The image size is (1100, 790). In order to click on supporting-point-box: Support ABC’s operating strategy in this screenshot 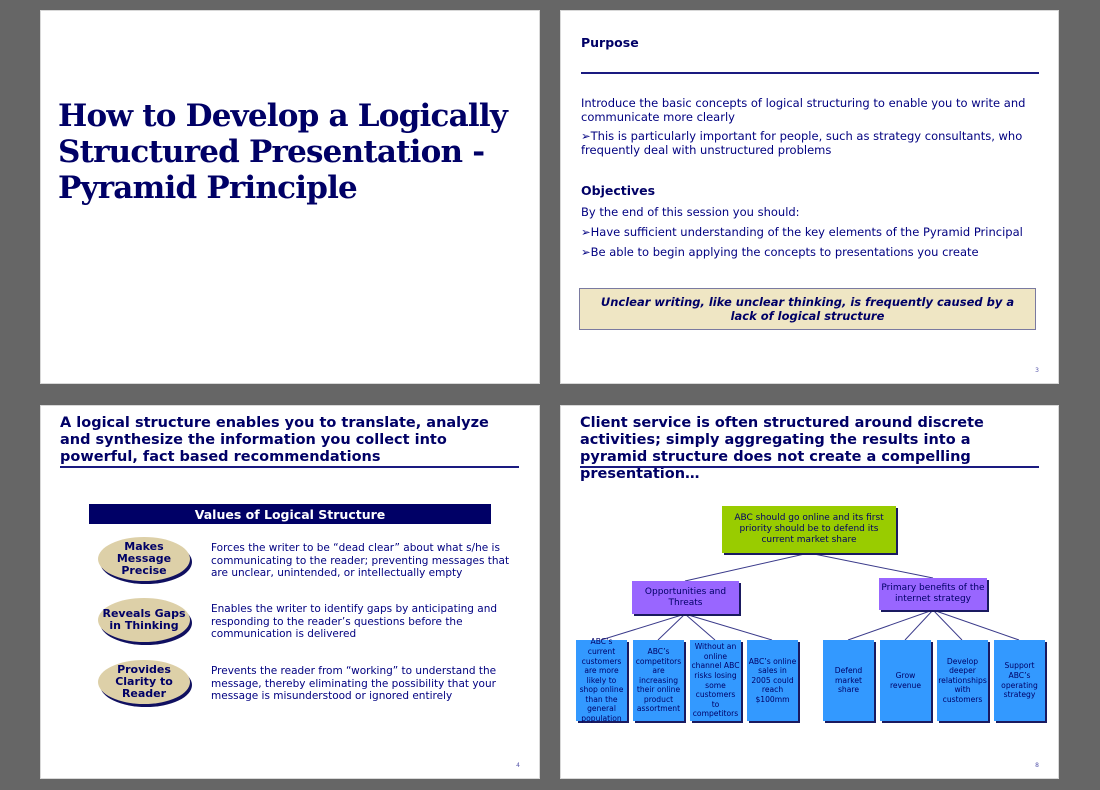, I will do `click(1019, 680)`.